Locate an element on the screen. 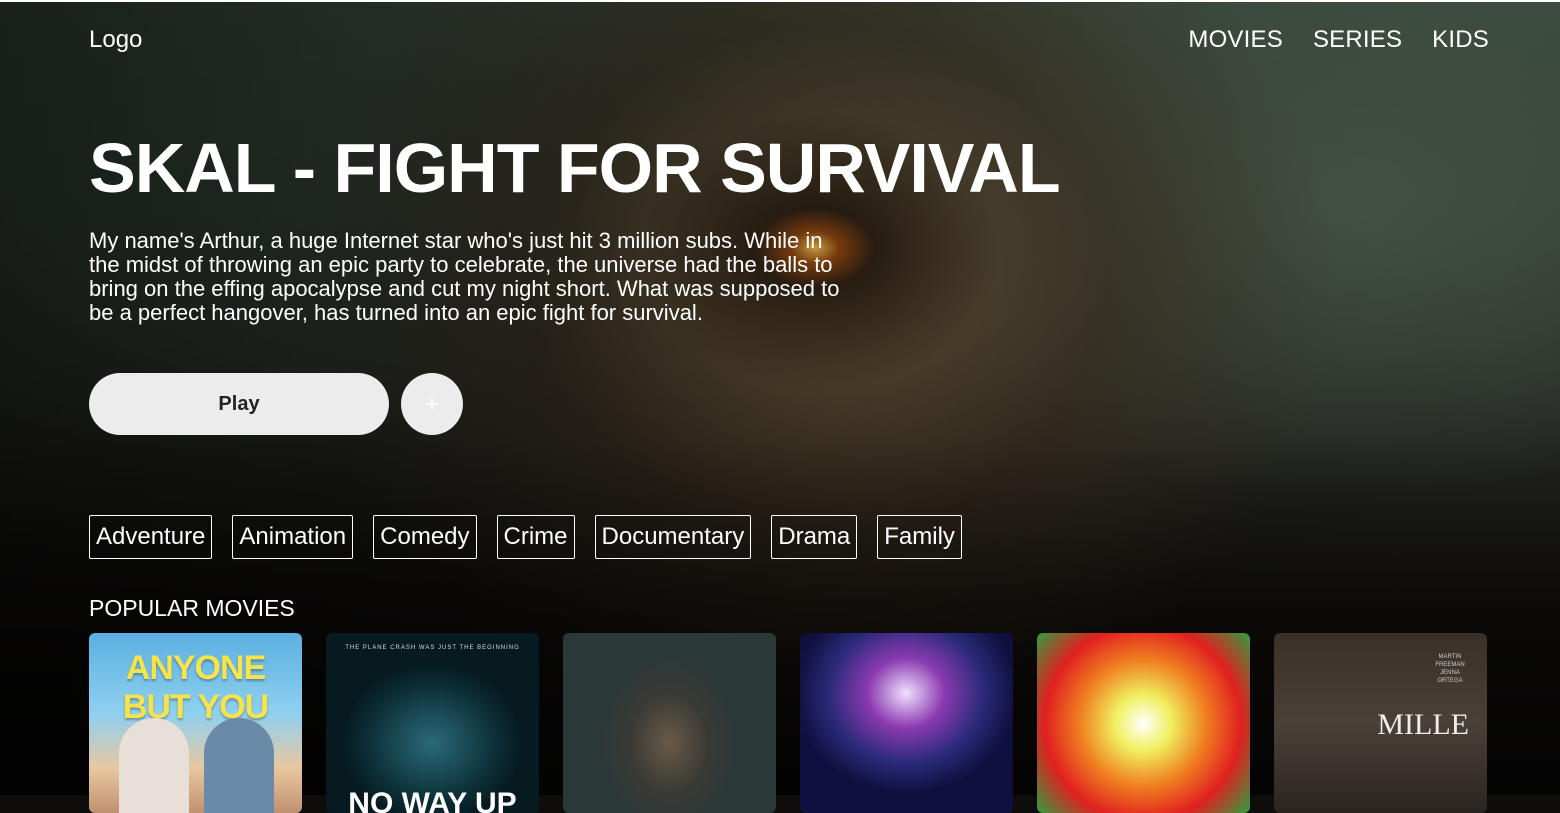 This screenshot has height=813, width=1560. genre-adventure: Adventure is located at coordinates (151, 537).